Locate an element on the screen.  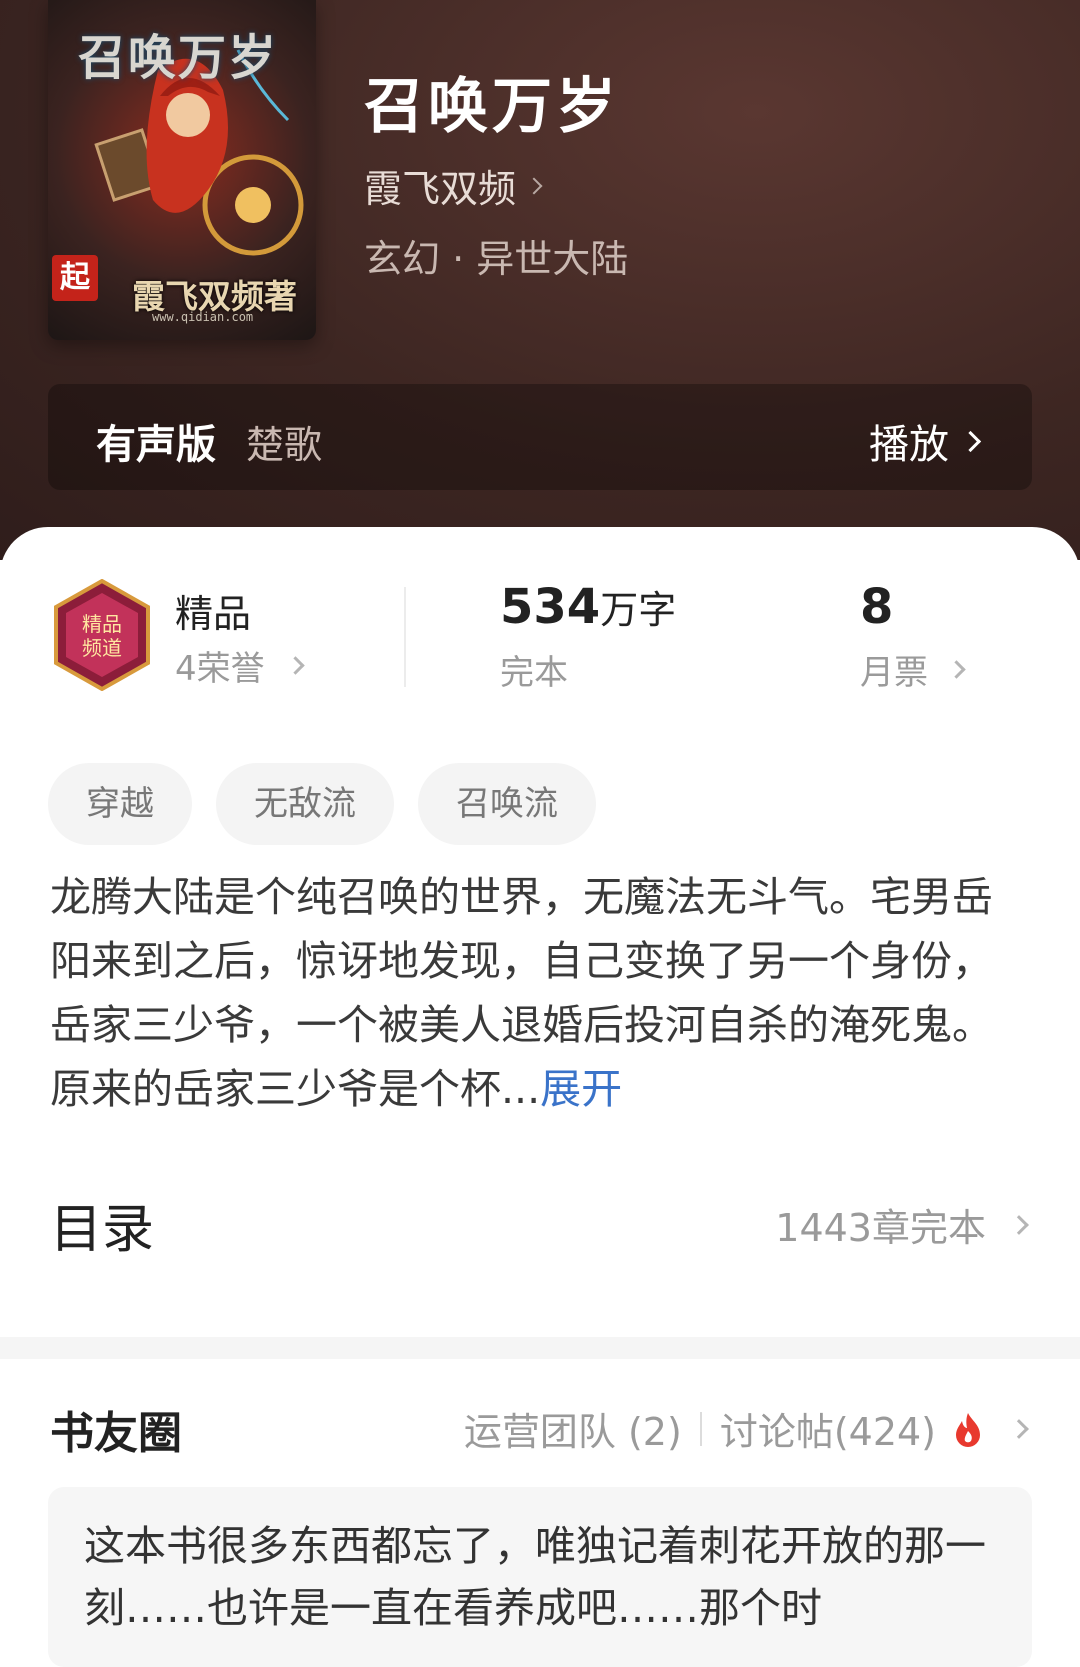
honors-link: 4荣誉 is located at coordinates (240, 665).